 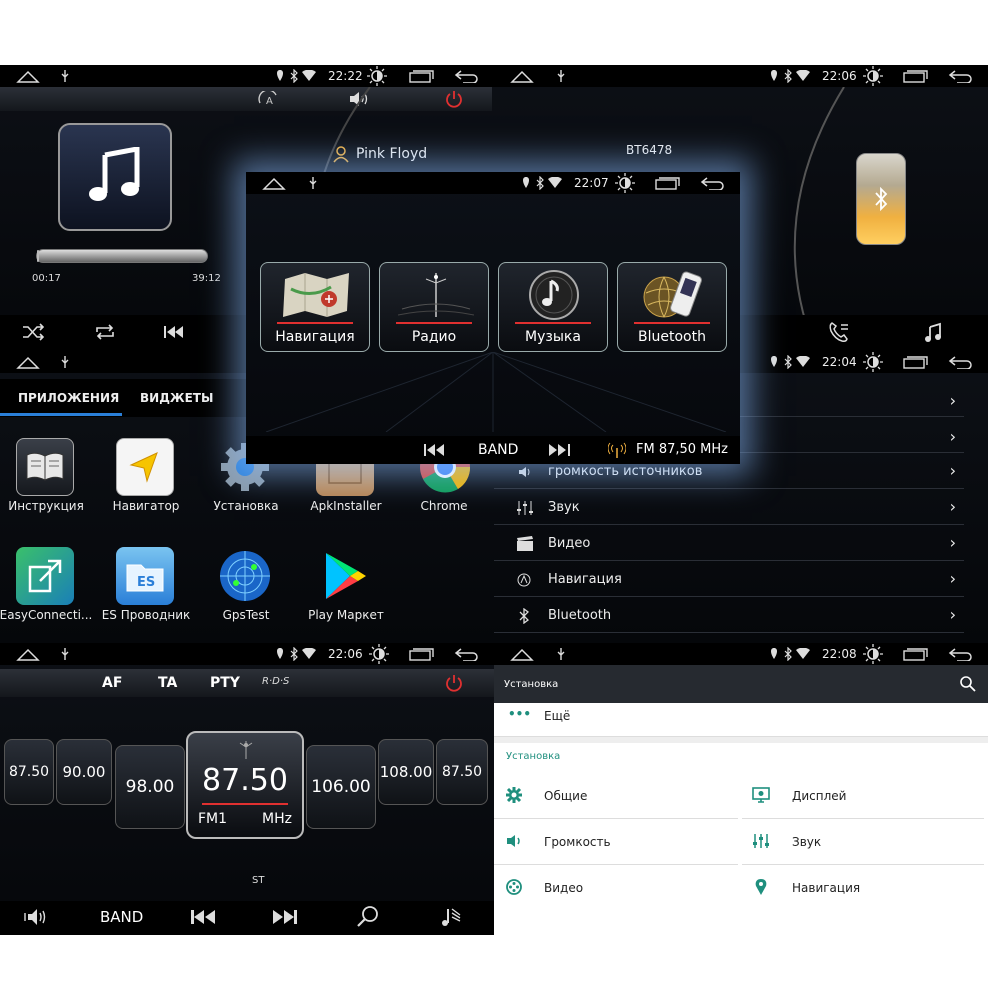 I want to click on settings-more-row: ••• Ещё, so click(x=741, y=720).